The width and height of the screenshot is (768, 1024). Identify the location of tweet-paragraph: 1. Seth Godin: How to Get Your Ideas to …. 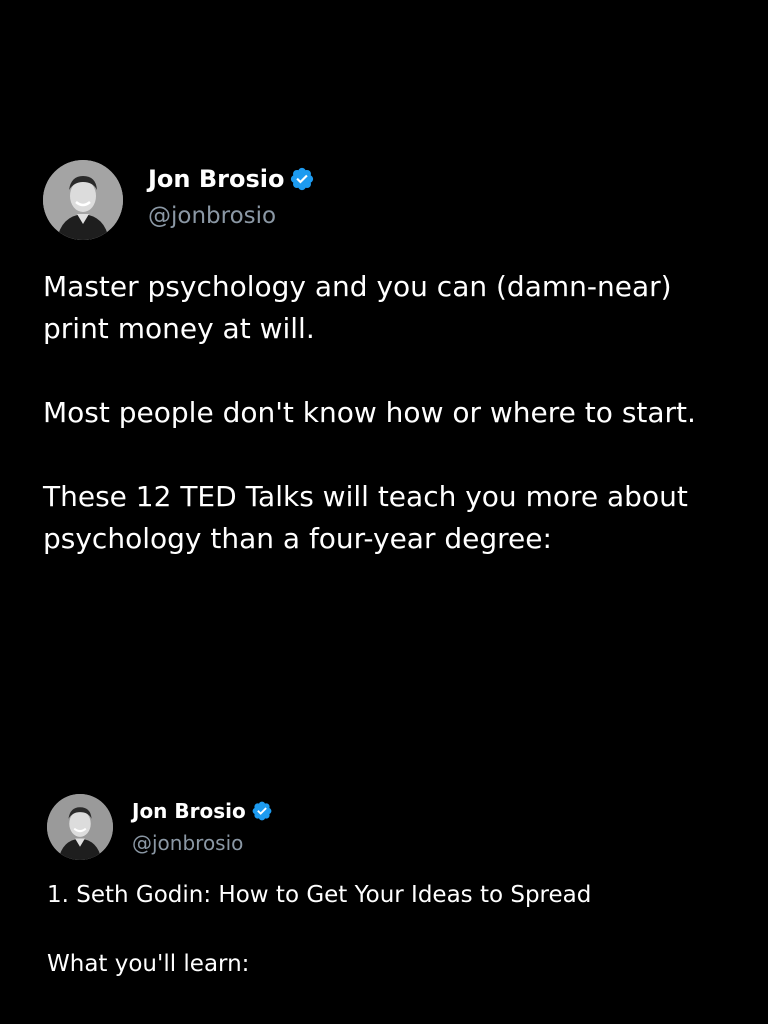
(319, 895).